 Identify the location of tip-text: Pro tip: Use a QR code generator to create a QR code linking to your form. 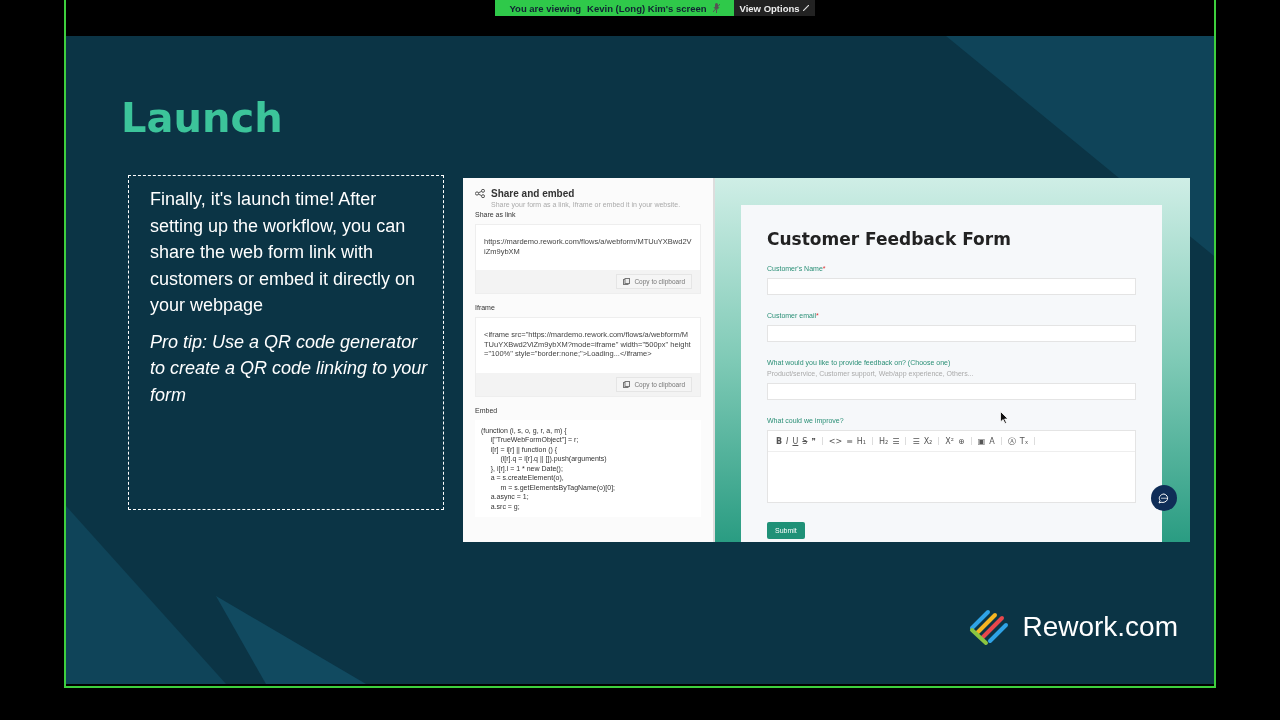
(289, 368).